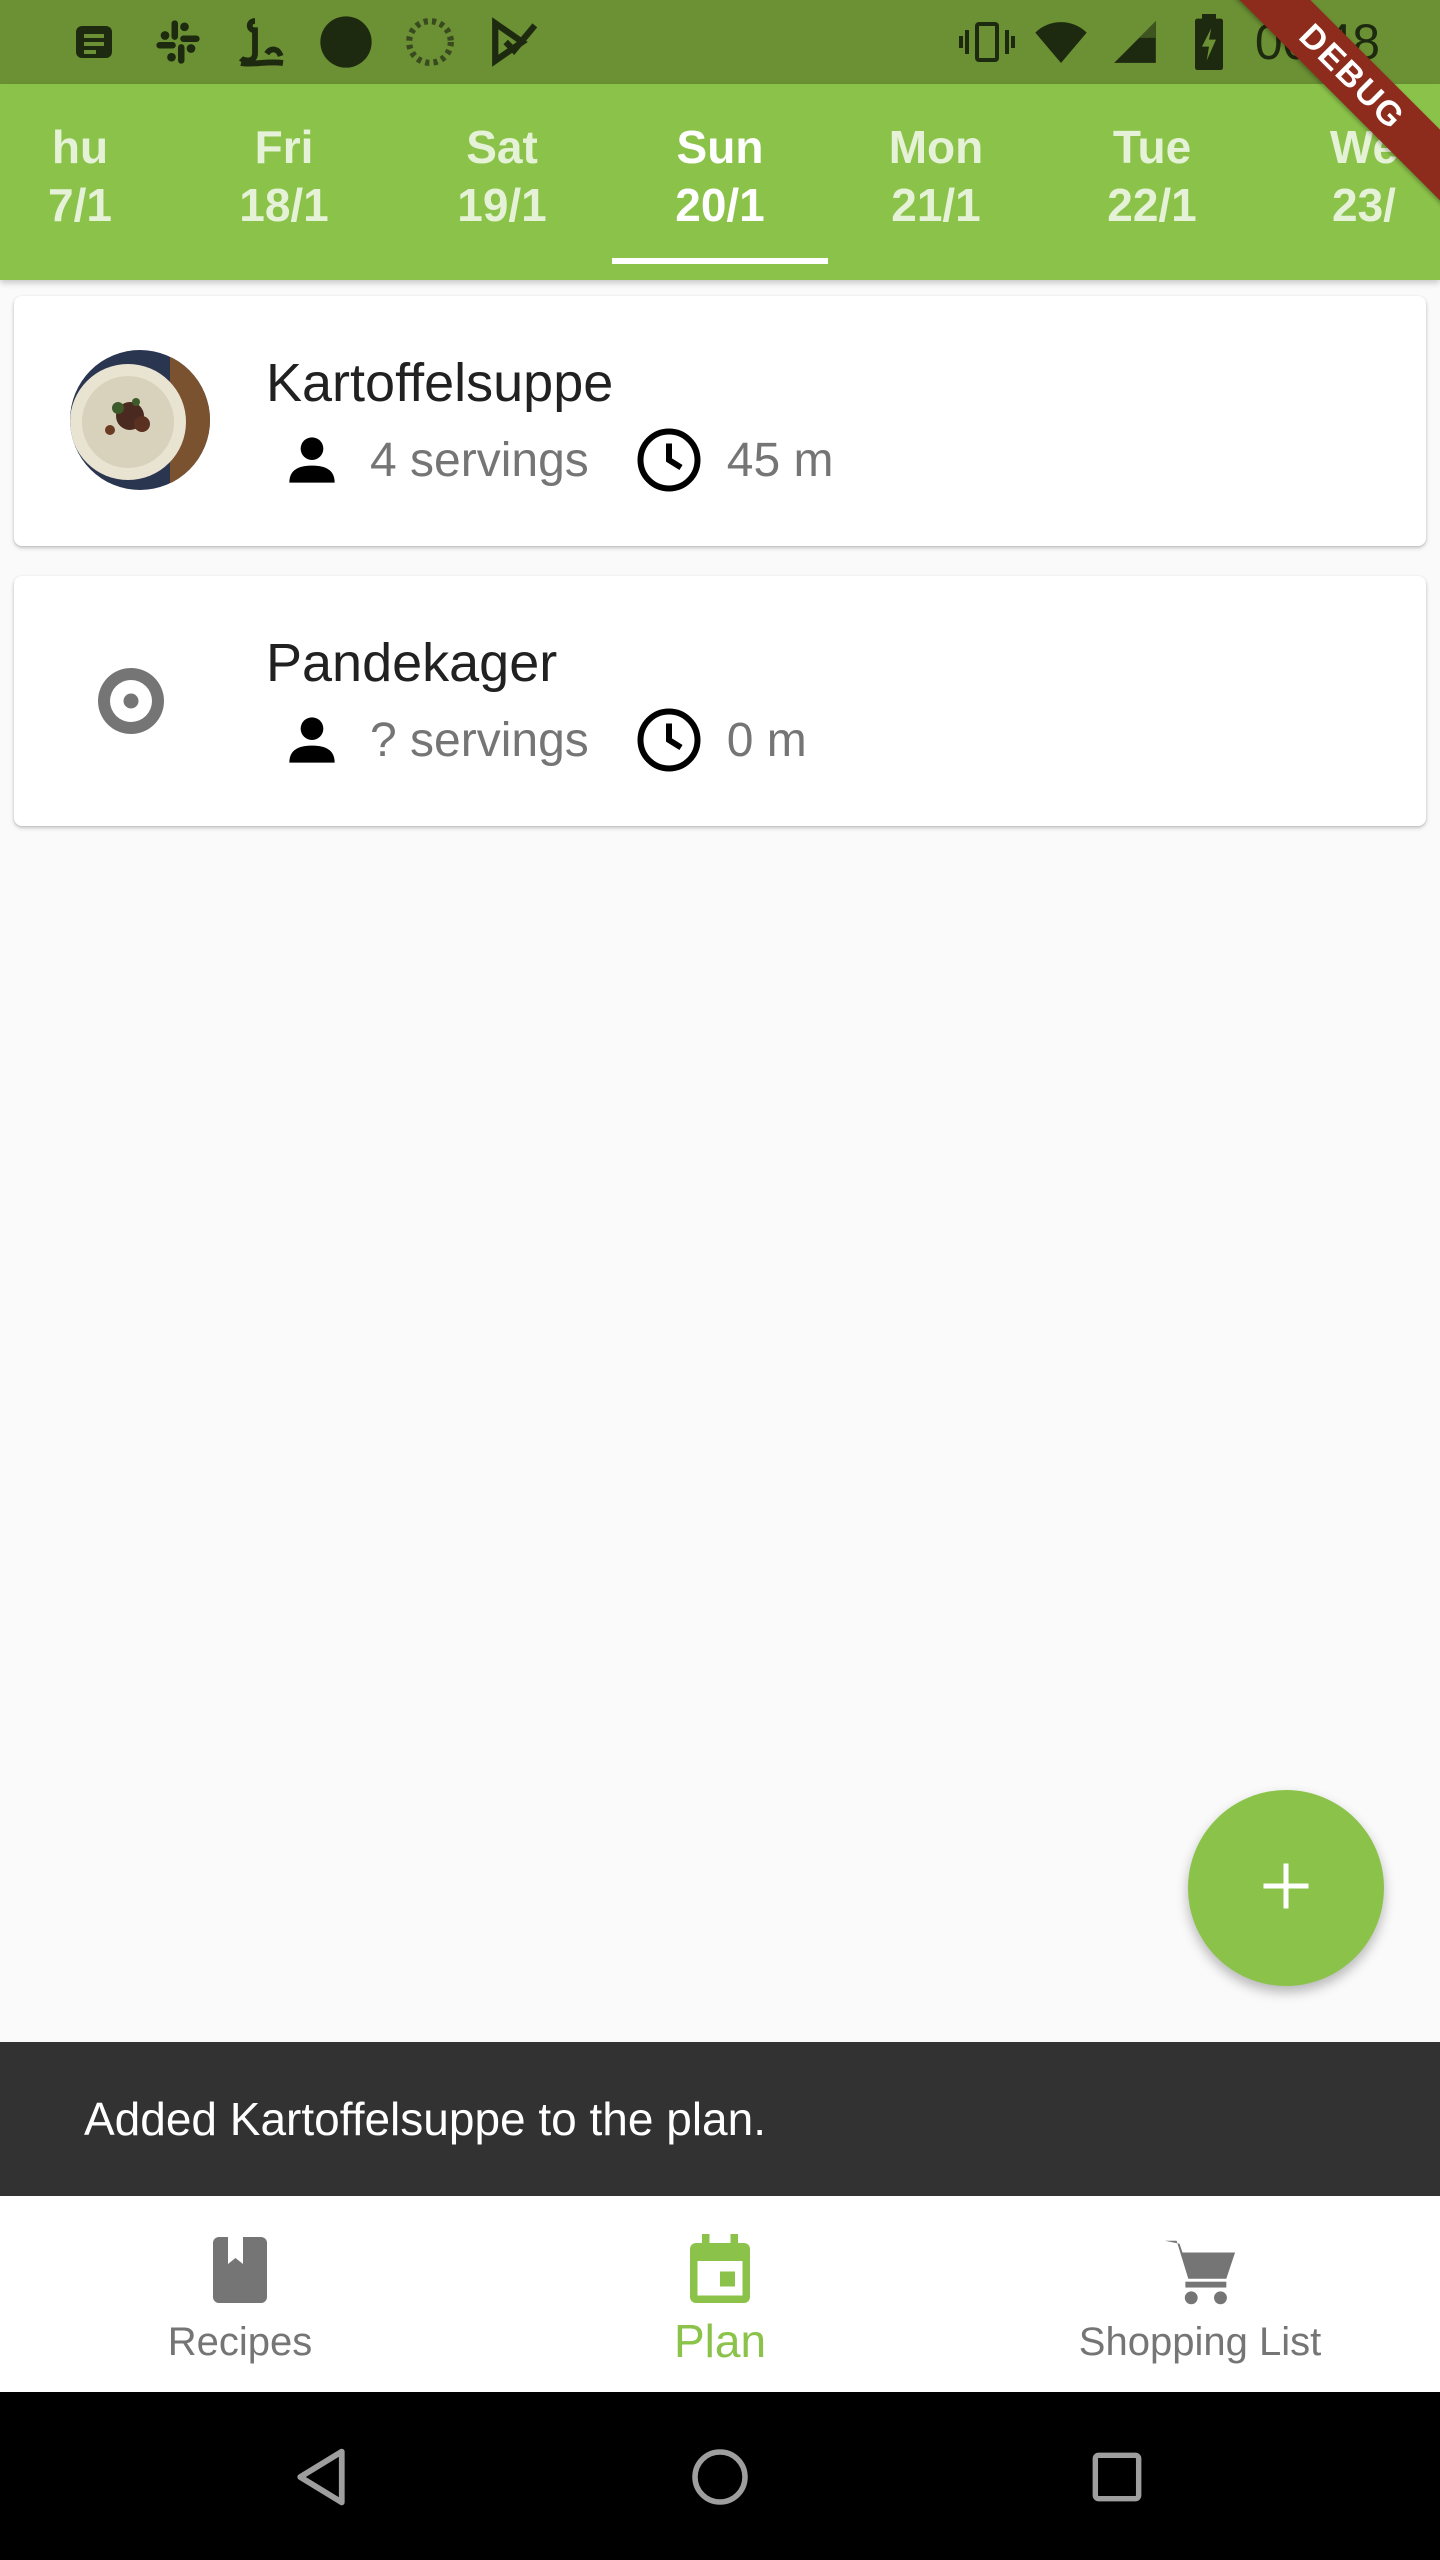 This screenshot has height=2560, width=1440. I want to click on add-icon, so click(1286, 1888).